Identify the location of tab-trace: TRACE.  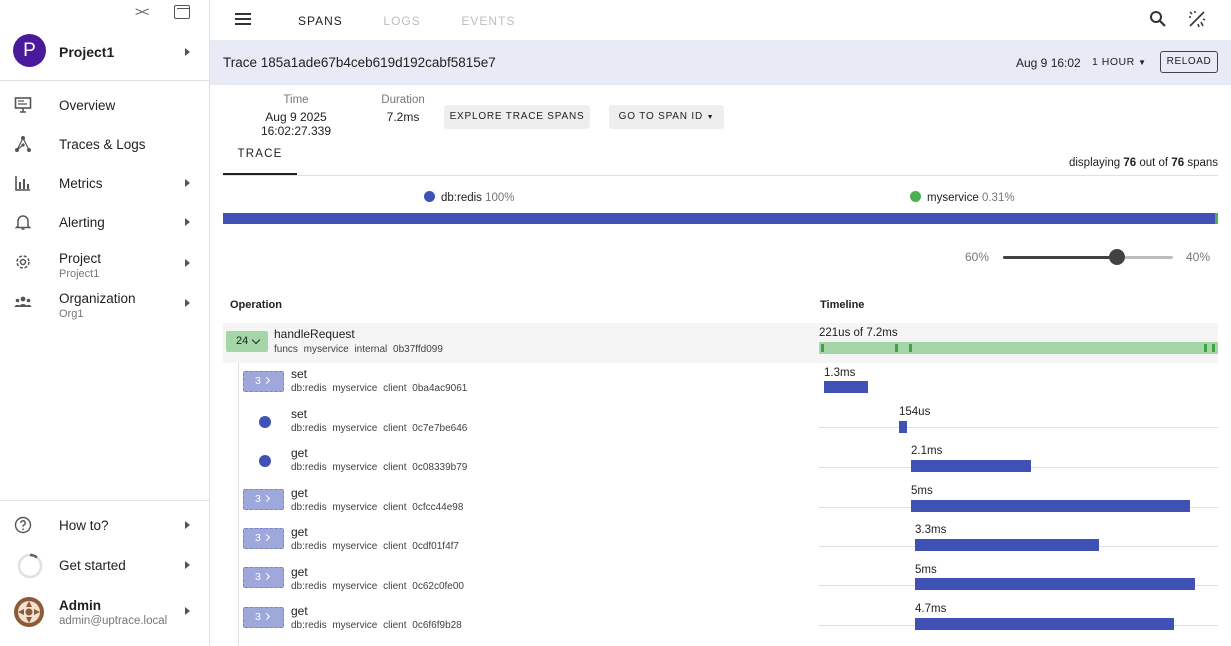
(260, 154).